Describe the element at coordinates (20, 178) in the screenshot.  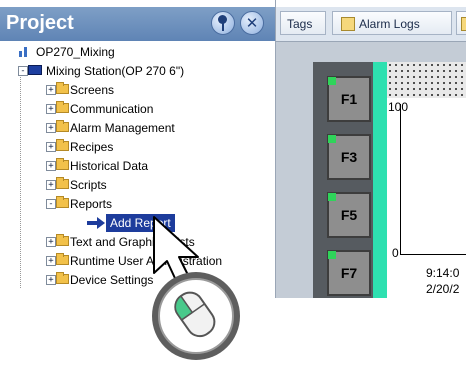
I see `tree-connector` at that location.